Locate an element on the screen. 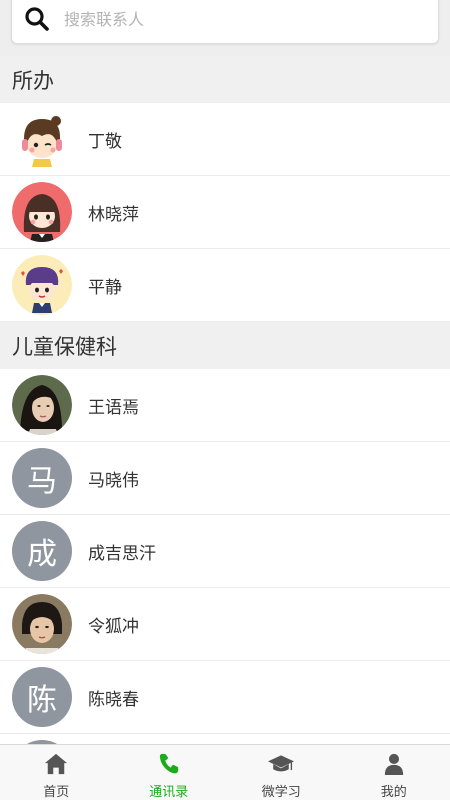 The width and height of the screenshot is (450, 800). contact-name: 马晓伟 is located at coordinates (113, 480).